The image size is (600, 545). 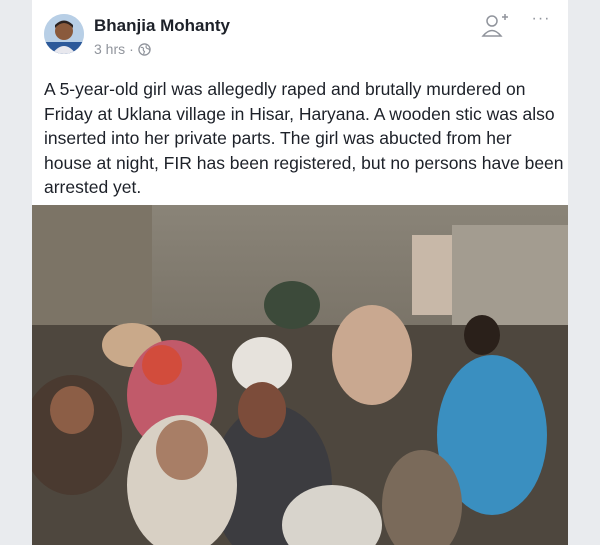 I want to click on post-header: Bhanjia Mohanty 3 hrs · ···, so click(x=300, y=33).